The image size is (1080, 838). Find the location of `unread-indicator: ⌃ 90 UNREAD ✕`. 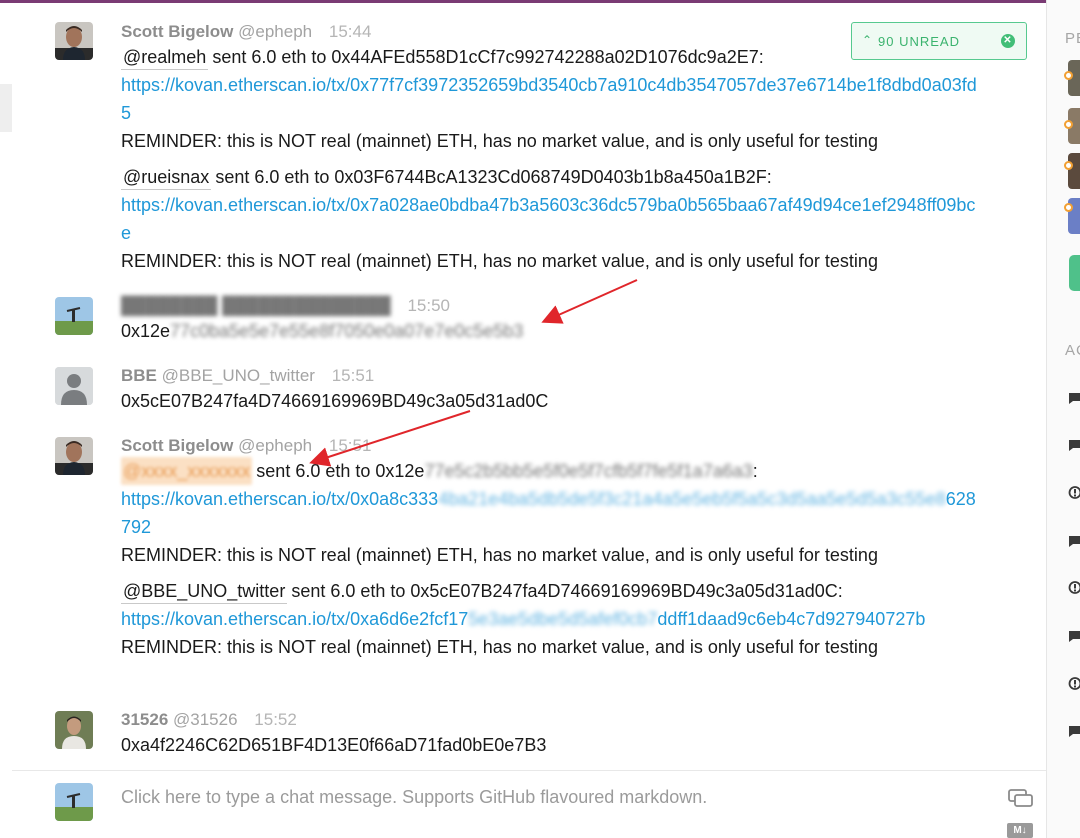

unread-indicator: ⌃ 90 UNREAD ✕ is located at coordinates (939, 41).